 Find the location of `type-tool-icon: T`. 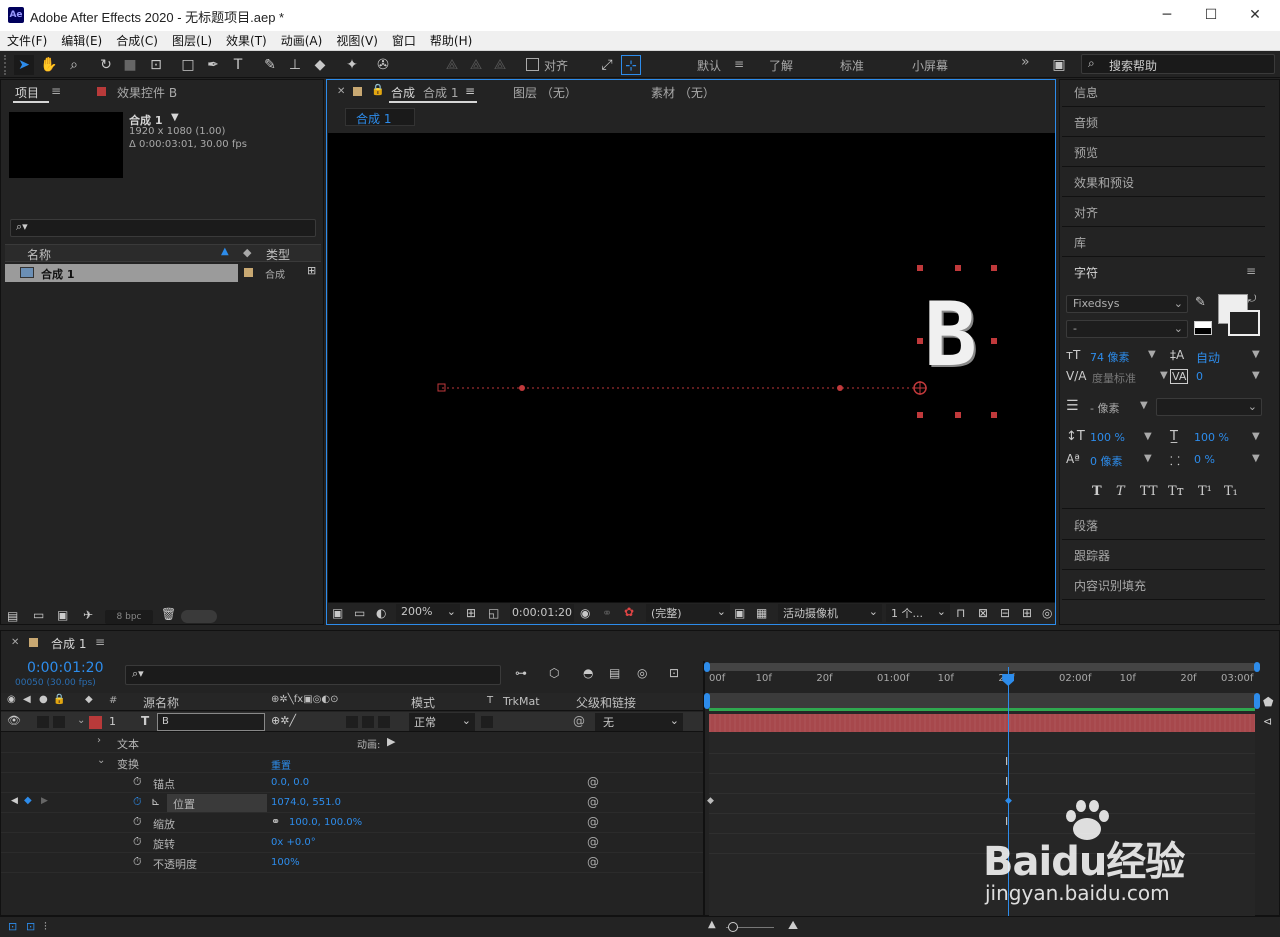

type-tool-icon: T is located at coordinates (238, 65).